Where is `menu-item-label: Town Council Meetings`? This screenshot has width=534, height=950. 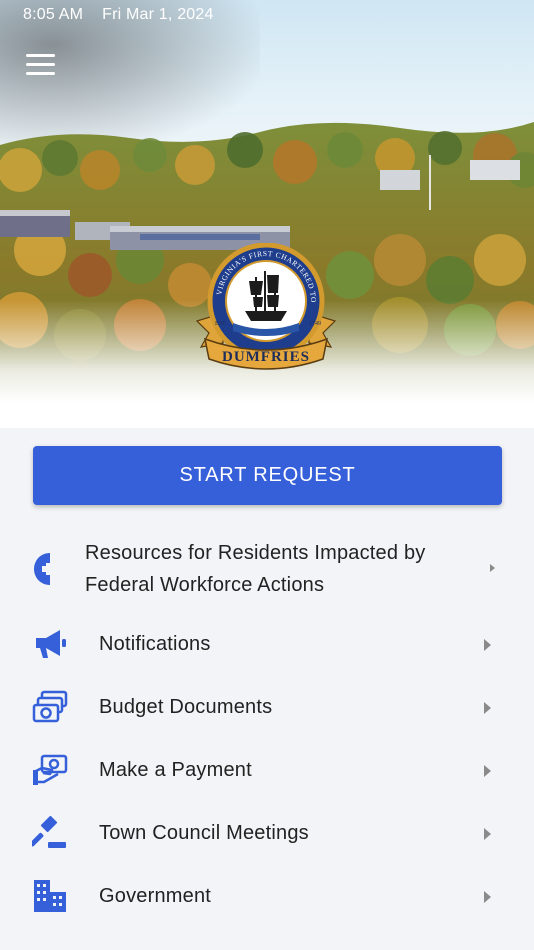 menu-item-label: Town Council Meetings is located at coordinates (204, 833).